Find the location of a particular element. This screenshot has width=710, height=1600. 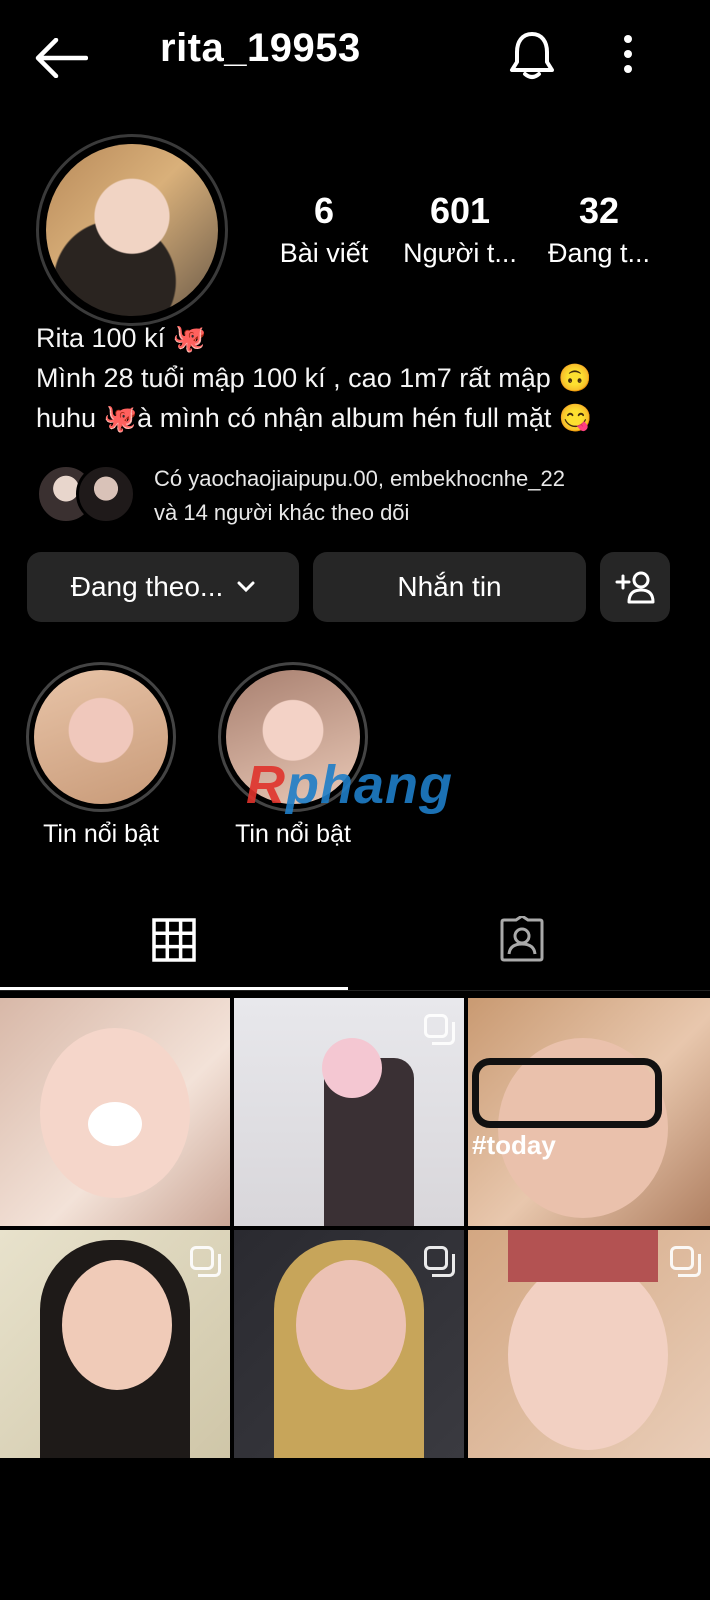

add-person-icon is located at coordinates (635, 587).